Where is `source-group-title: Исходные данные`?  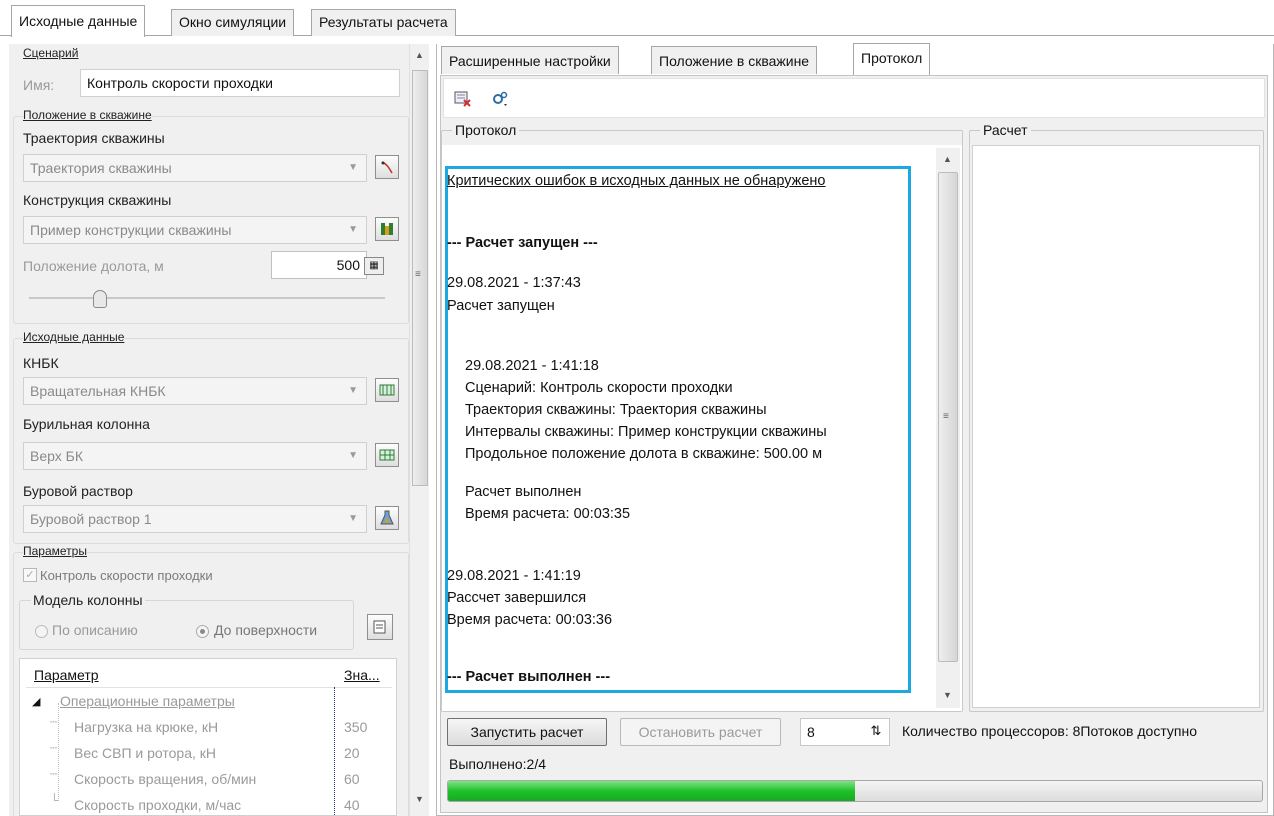 source-group-title: Исходные данные is located at coordinates (74, 337).